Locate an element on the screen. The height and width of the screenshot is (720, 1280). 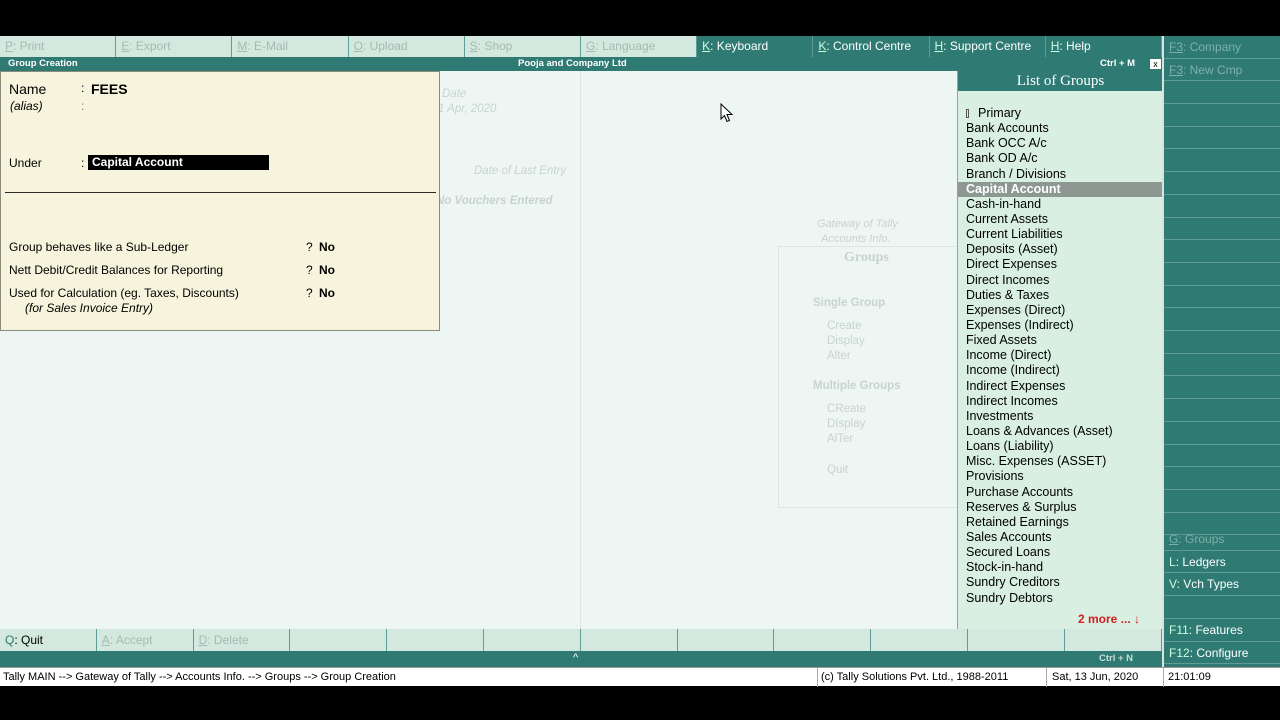
menu-control-centre: K: Control Centre is located at coordinates (871, 46).